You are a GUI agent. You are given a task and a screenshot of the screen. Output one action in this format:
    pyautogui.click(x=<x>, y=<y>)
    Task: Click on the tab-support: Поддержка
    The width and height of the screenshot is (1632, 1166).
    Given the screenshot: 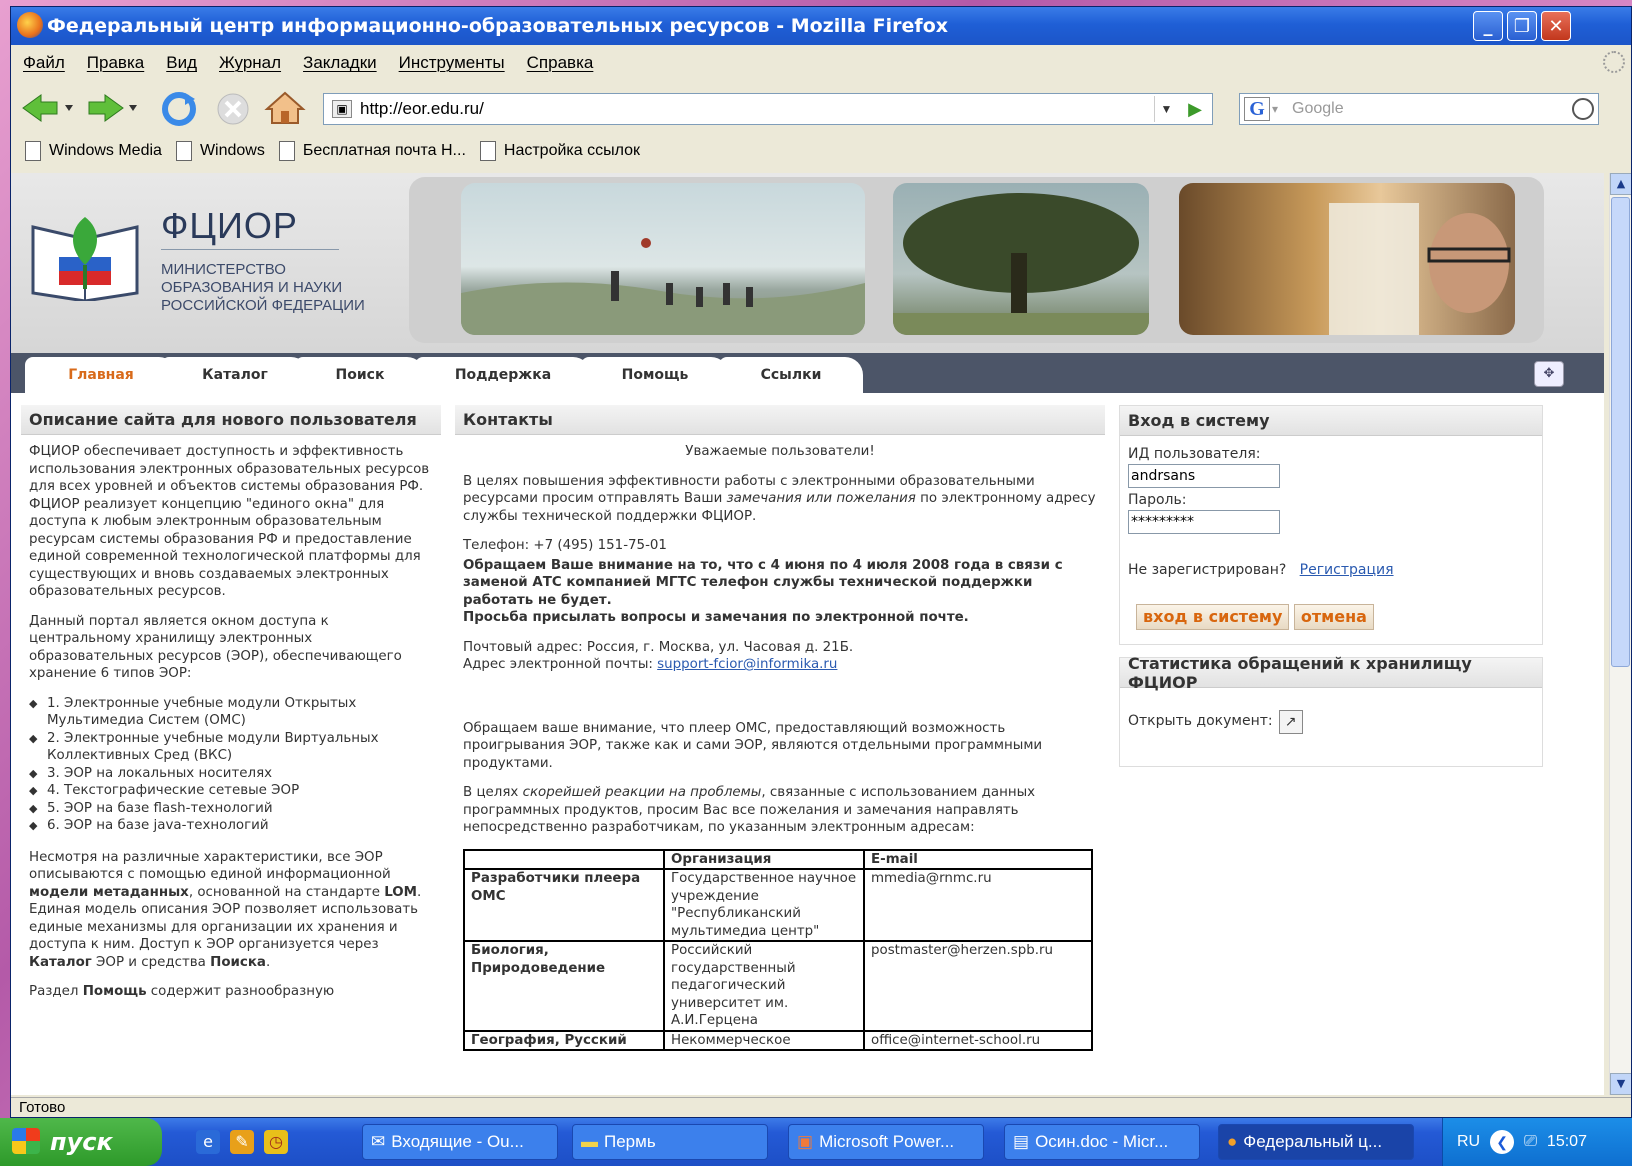 What is the action you would take?
    pyautogui.click(x=503, y=375)
    